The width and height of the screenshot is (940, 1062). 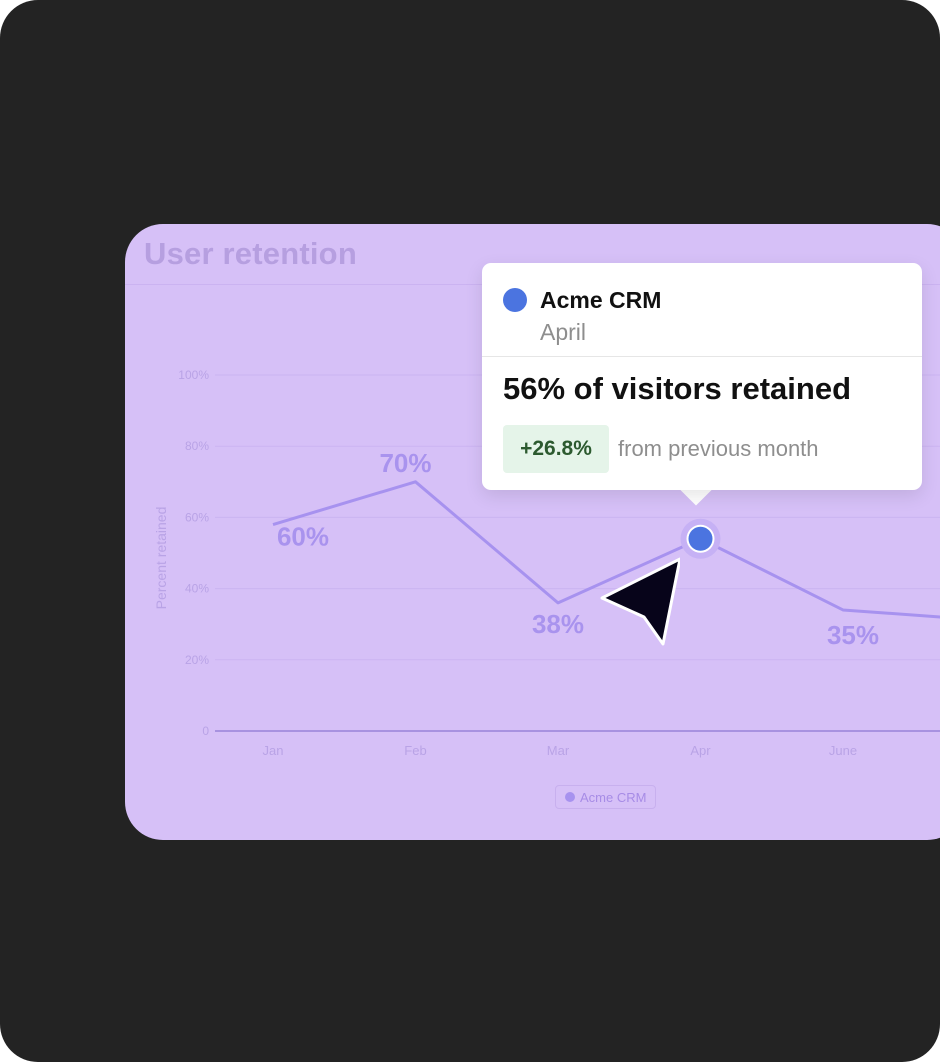 I want to click on y-axis-label: Percent retained, so click(x=161, y=558).